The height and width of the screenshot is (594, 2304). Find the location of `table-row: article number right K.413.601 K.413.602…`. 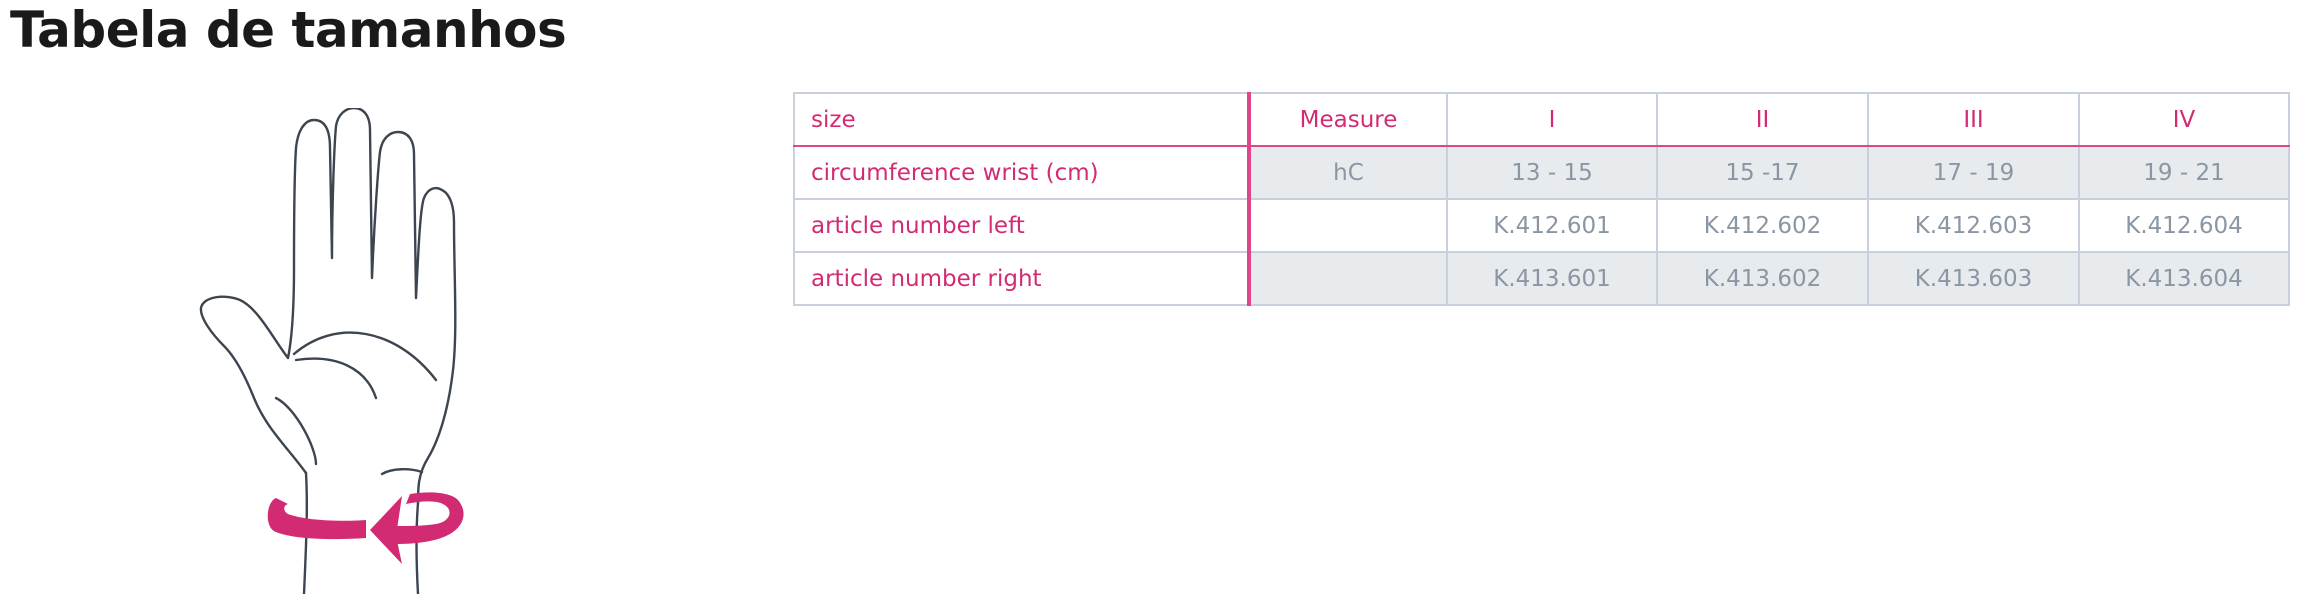

table-row: article number right K.413.601 K.413.602… is located at coordinates (1541, 278).